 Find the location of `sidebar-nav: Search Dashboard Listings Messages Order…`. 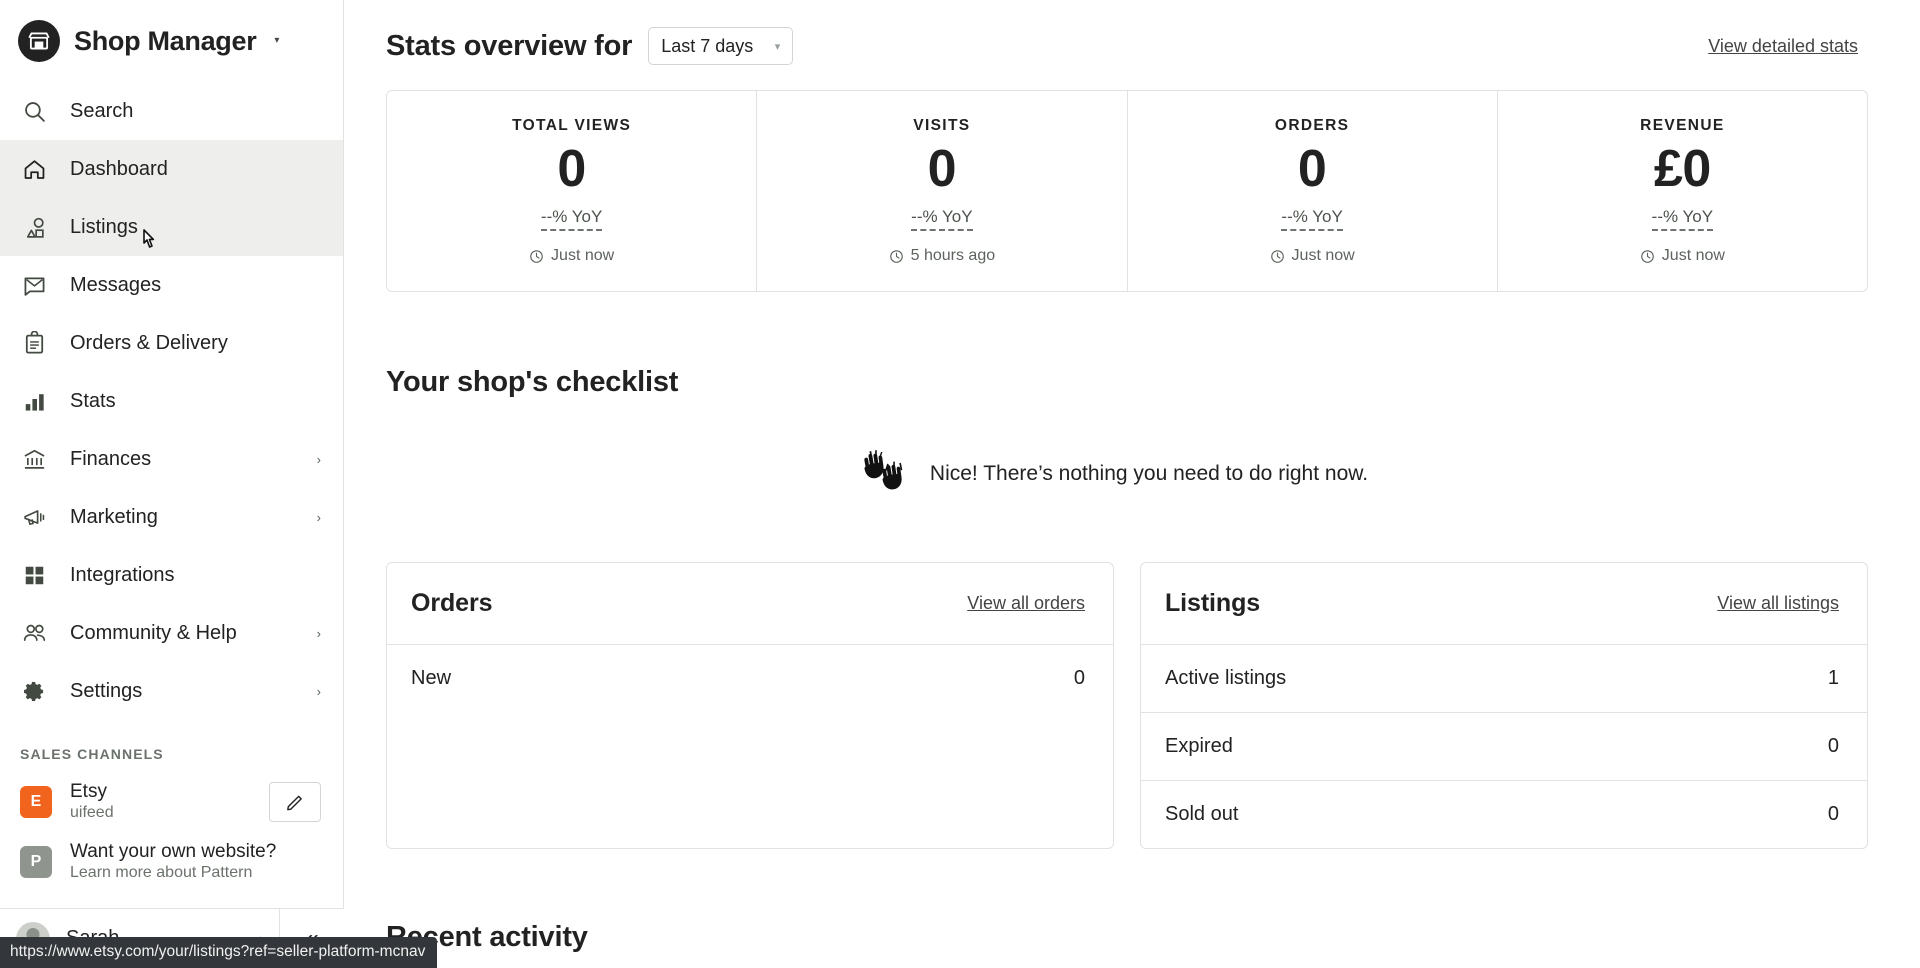

sidebar-nav: Search Dashboard Listings Messages Order… is located at coordinates (171, 401).